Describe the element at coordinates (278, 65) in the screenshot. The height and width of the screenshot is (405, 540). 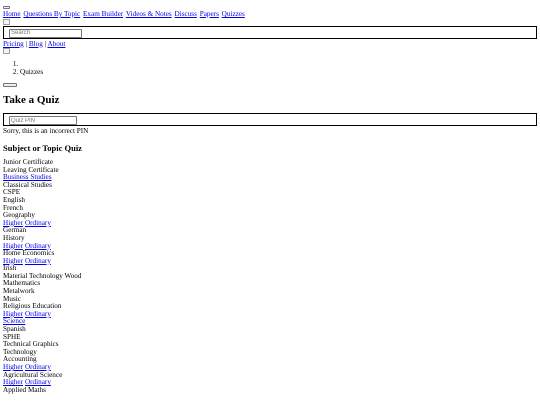
I see `breadcrumb-item` at that location.